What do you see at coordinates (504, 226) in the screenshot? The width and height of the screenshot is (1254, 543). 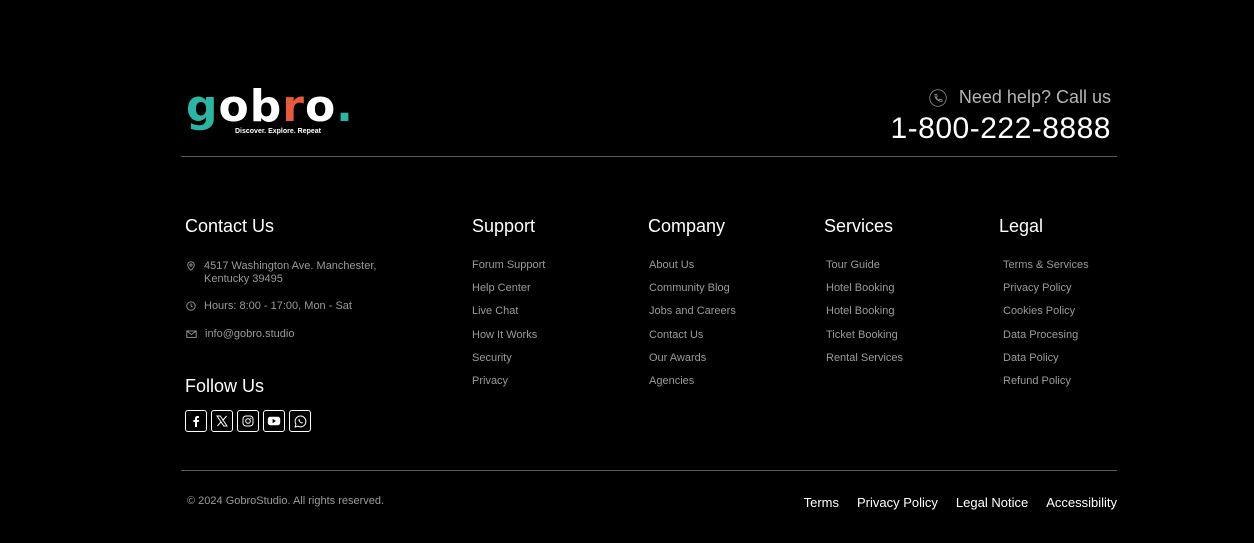 I see `support-title: Support` at bounding box center [504, 226].